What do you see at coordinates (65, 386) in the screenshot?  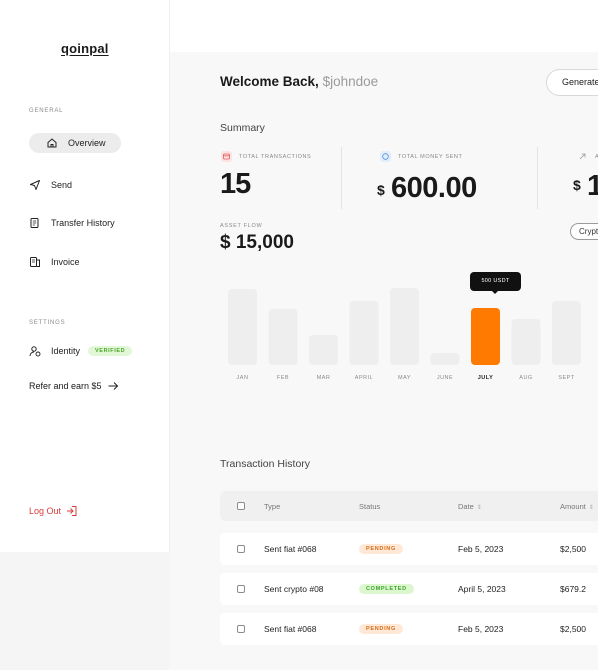 I see `refer-label: Refer and earn $5` at bounding box center [65, 386].